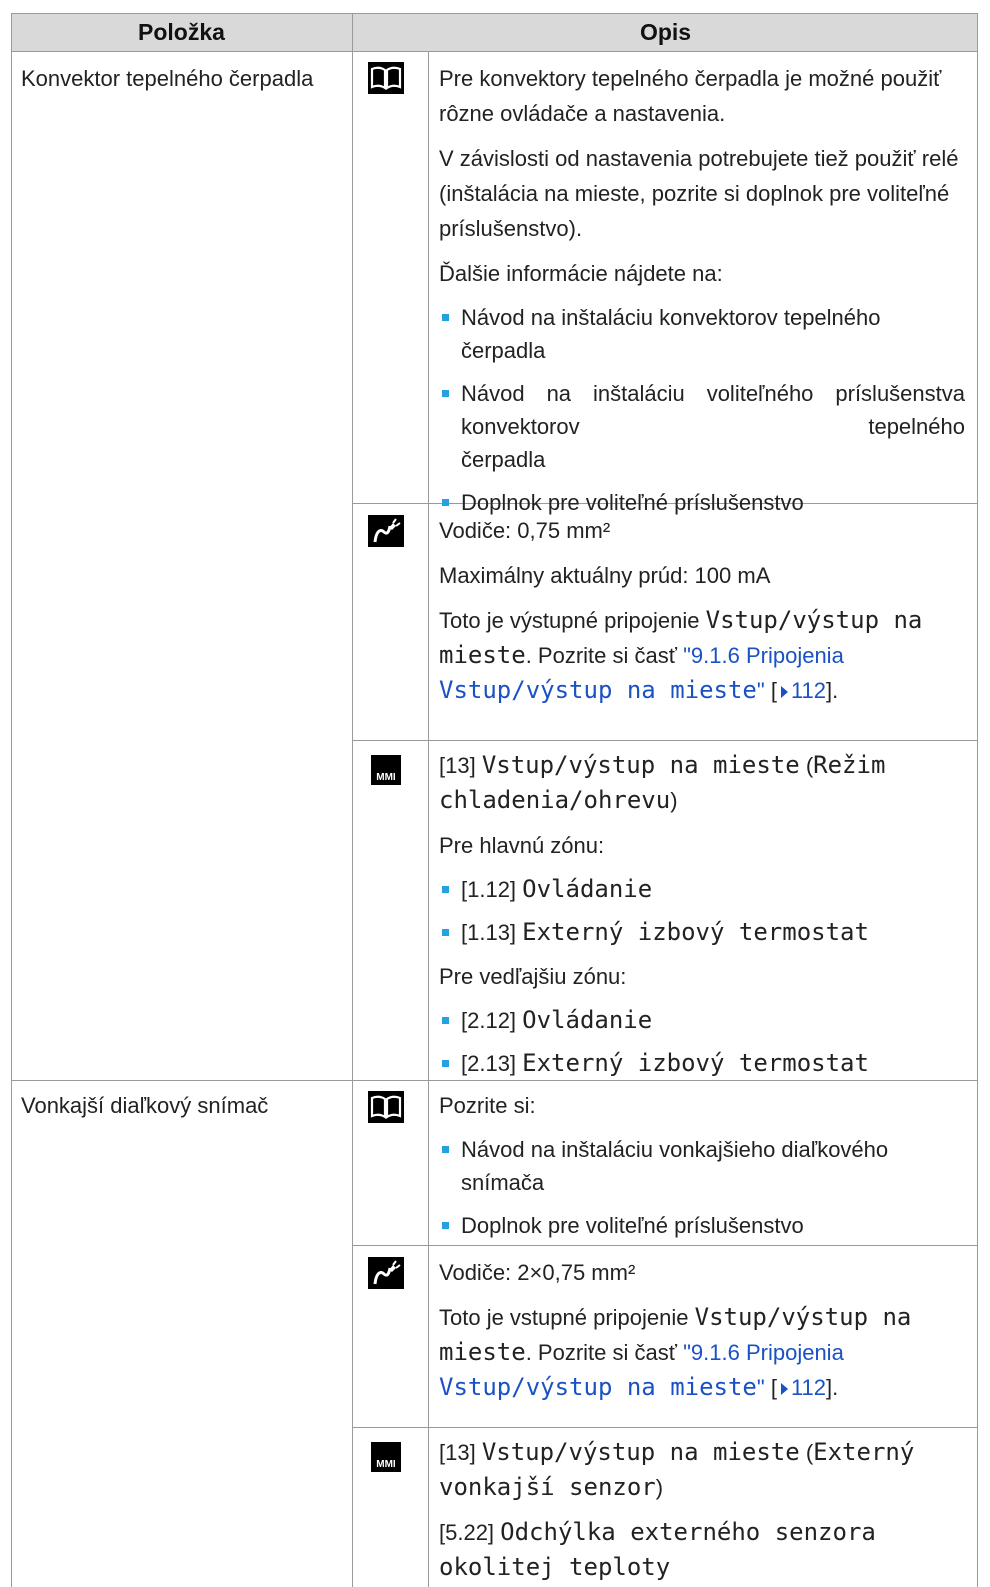  I want to click on row1-mmi-l1-close: ), so click(674, 800).